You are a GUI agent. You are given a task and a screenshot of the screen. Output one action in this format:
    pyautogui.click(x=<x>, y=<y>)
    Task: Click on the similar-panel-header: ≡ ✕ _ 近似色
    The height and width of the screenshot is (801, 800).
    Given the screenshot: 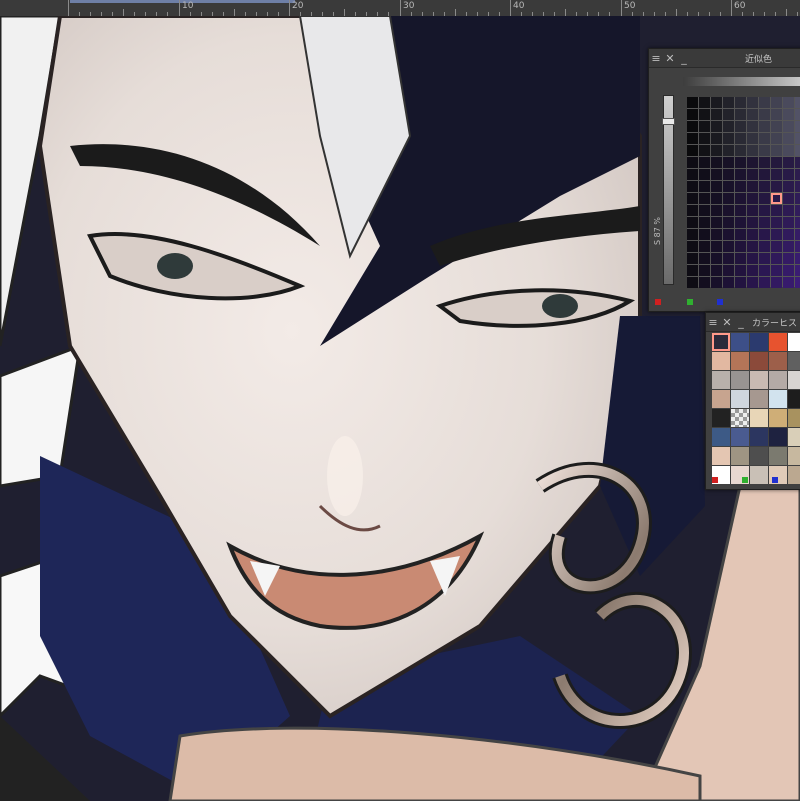 What is the action you would take?
    pyautogui.click(x=724, y=58)
    